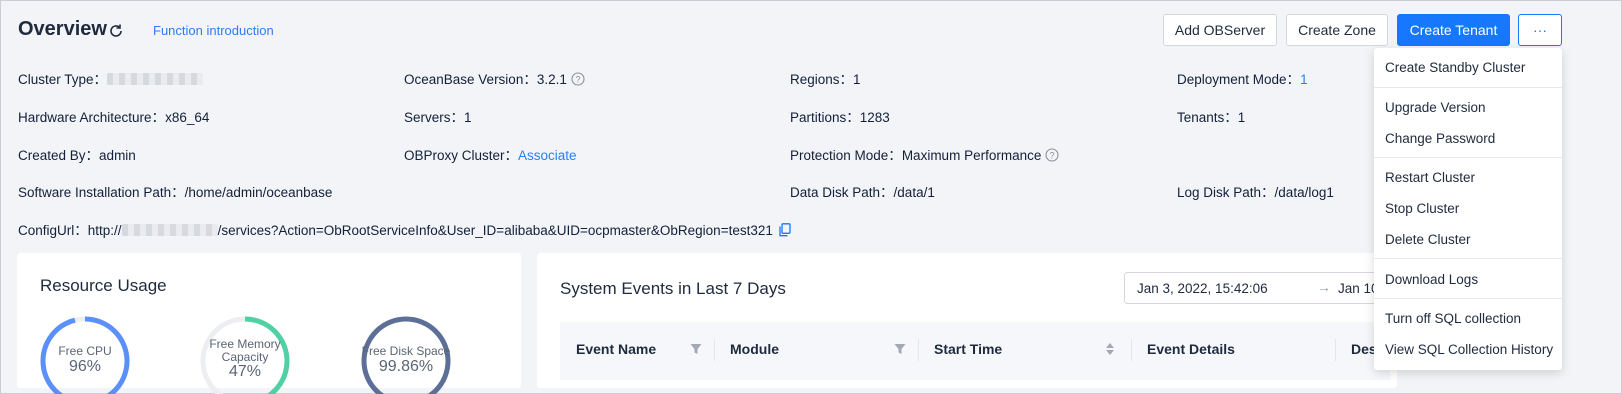 This screenshot has width=1622, height=394. I want to click on create-zone-button: Create Zone, so click(1337, 30).